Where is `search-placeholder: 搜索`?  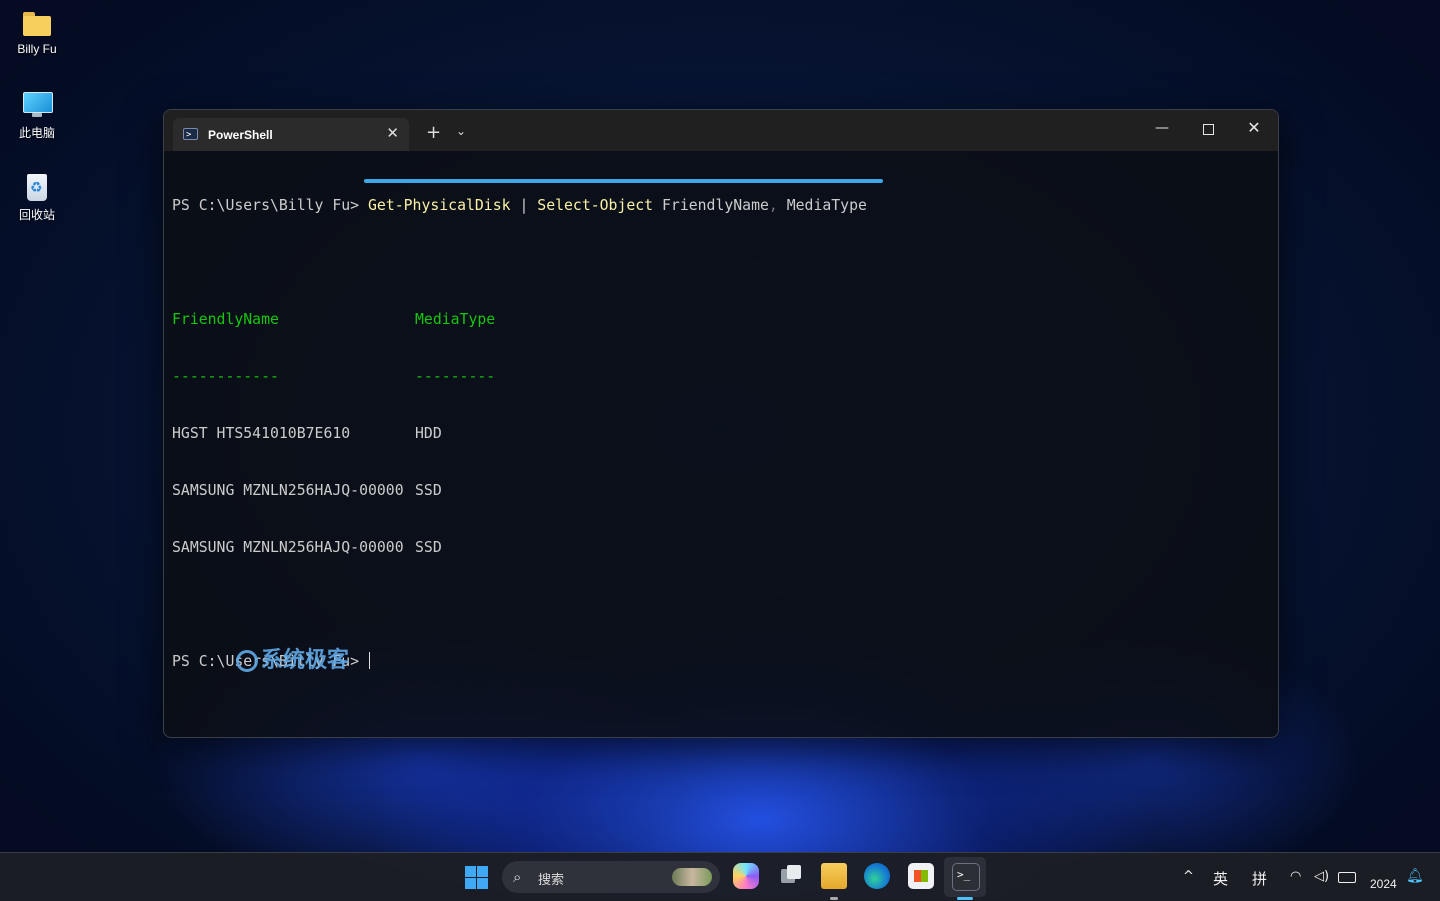
search-placeholder: 搜索 is located at coordinates (551, 879).